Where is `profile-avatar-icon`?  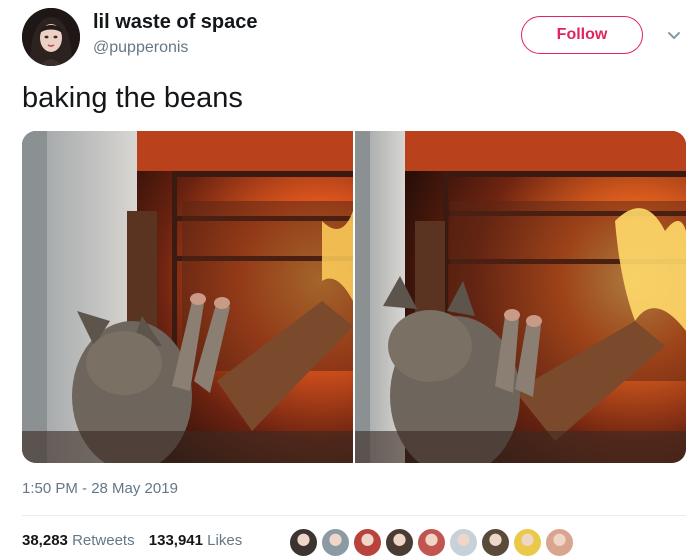 profile-avatar-icon is located at coordinates (51, 37).